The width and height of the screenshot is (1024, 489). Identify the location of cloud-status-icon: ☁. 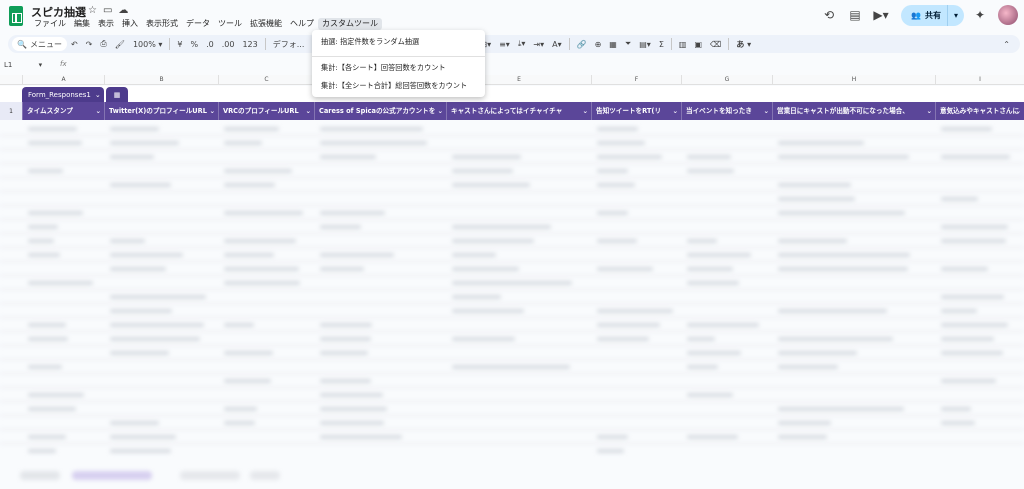
(123, 10).